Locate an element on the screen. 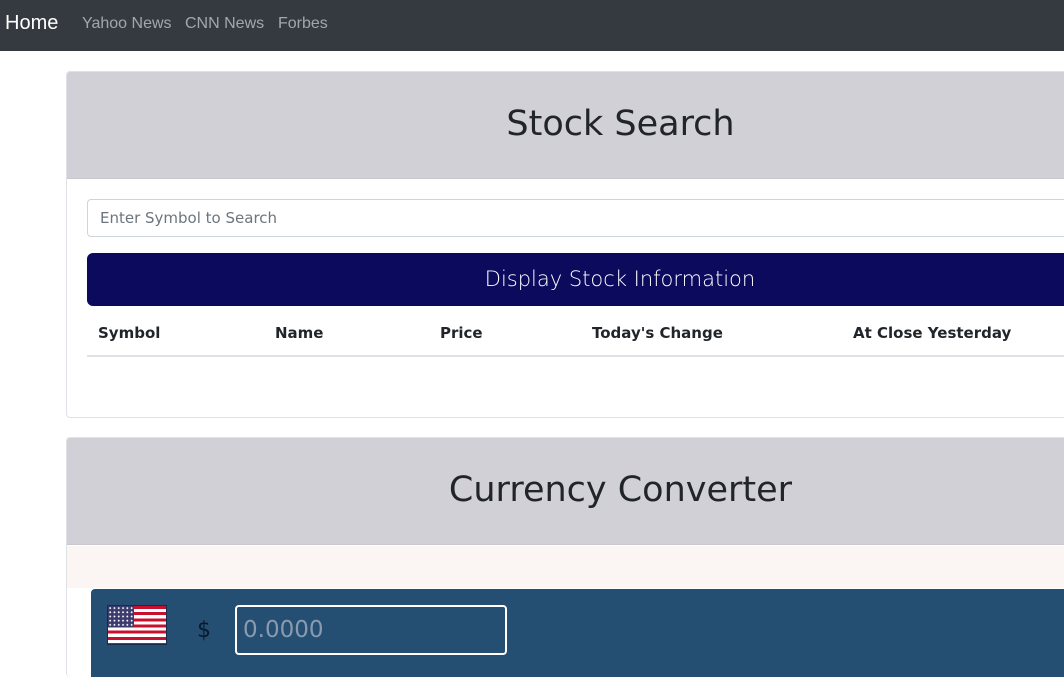  currency-converter-title: Currency Converter is located at coordinates (620, 490).